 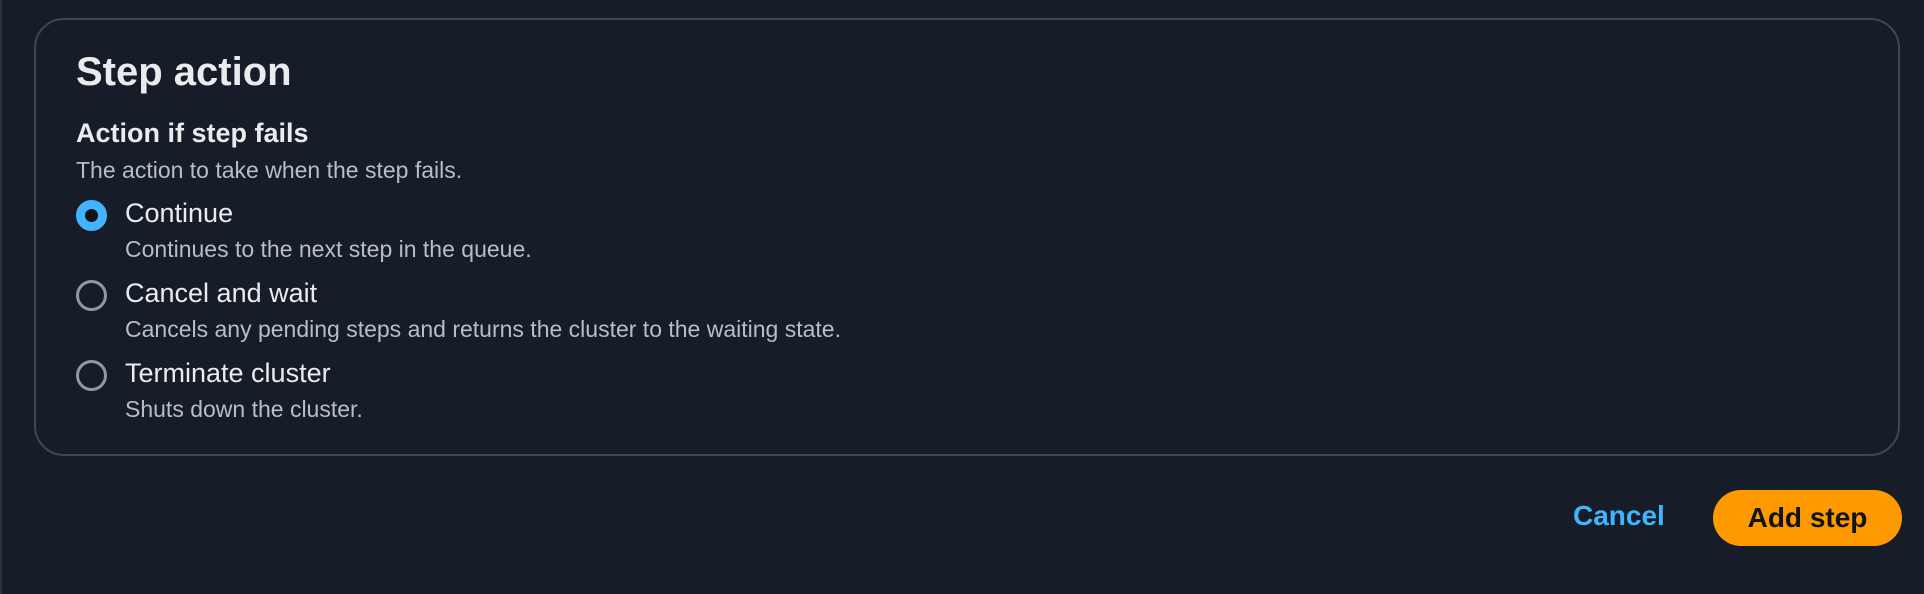 I want to click on field-label: Action if step fails, so click(x=192, y=133).